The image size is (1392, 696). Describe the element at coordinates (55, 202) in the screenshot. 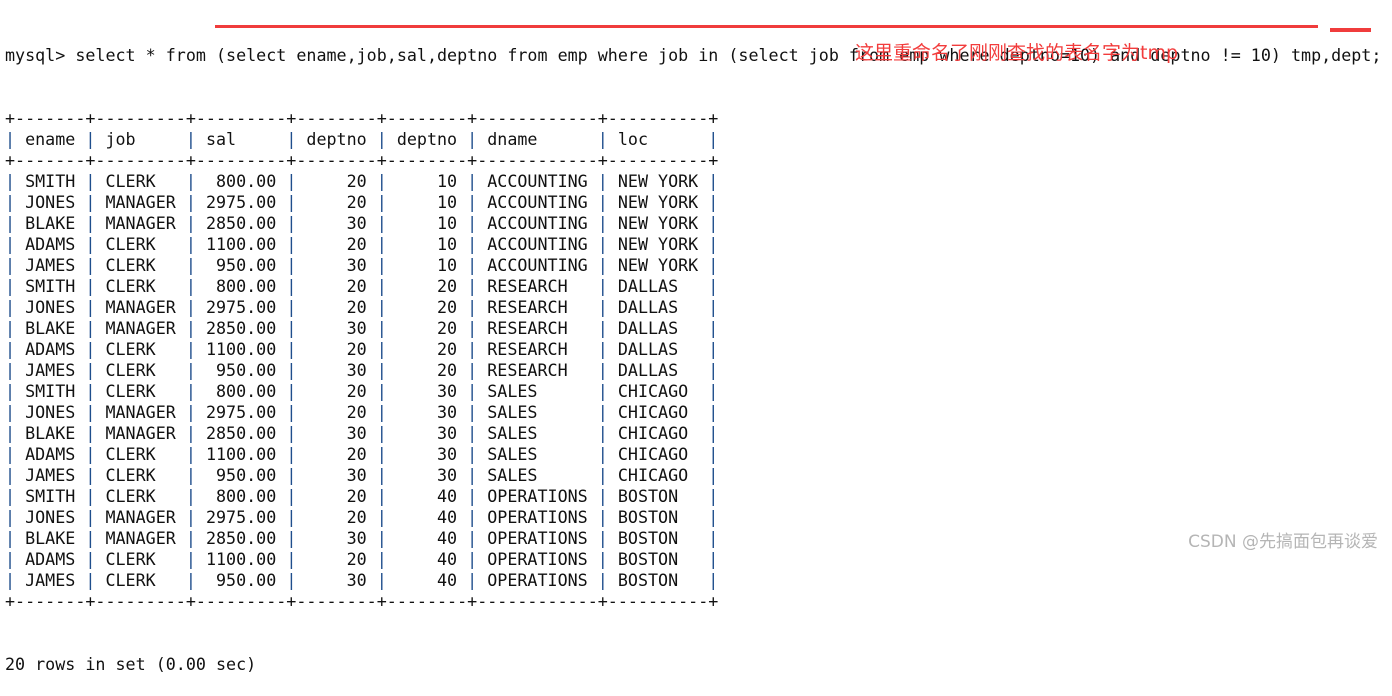

I see `table-cell: JONES` at that location.